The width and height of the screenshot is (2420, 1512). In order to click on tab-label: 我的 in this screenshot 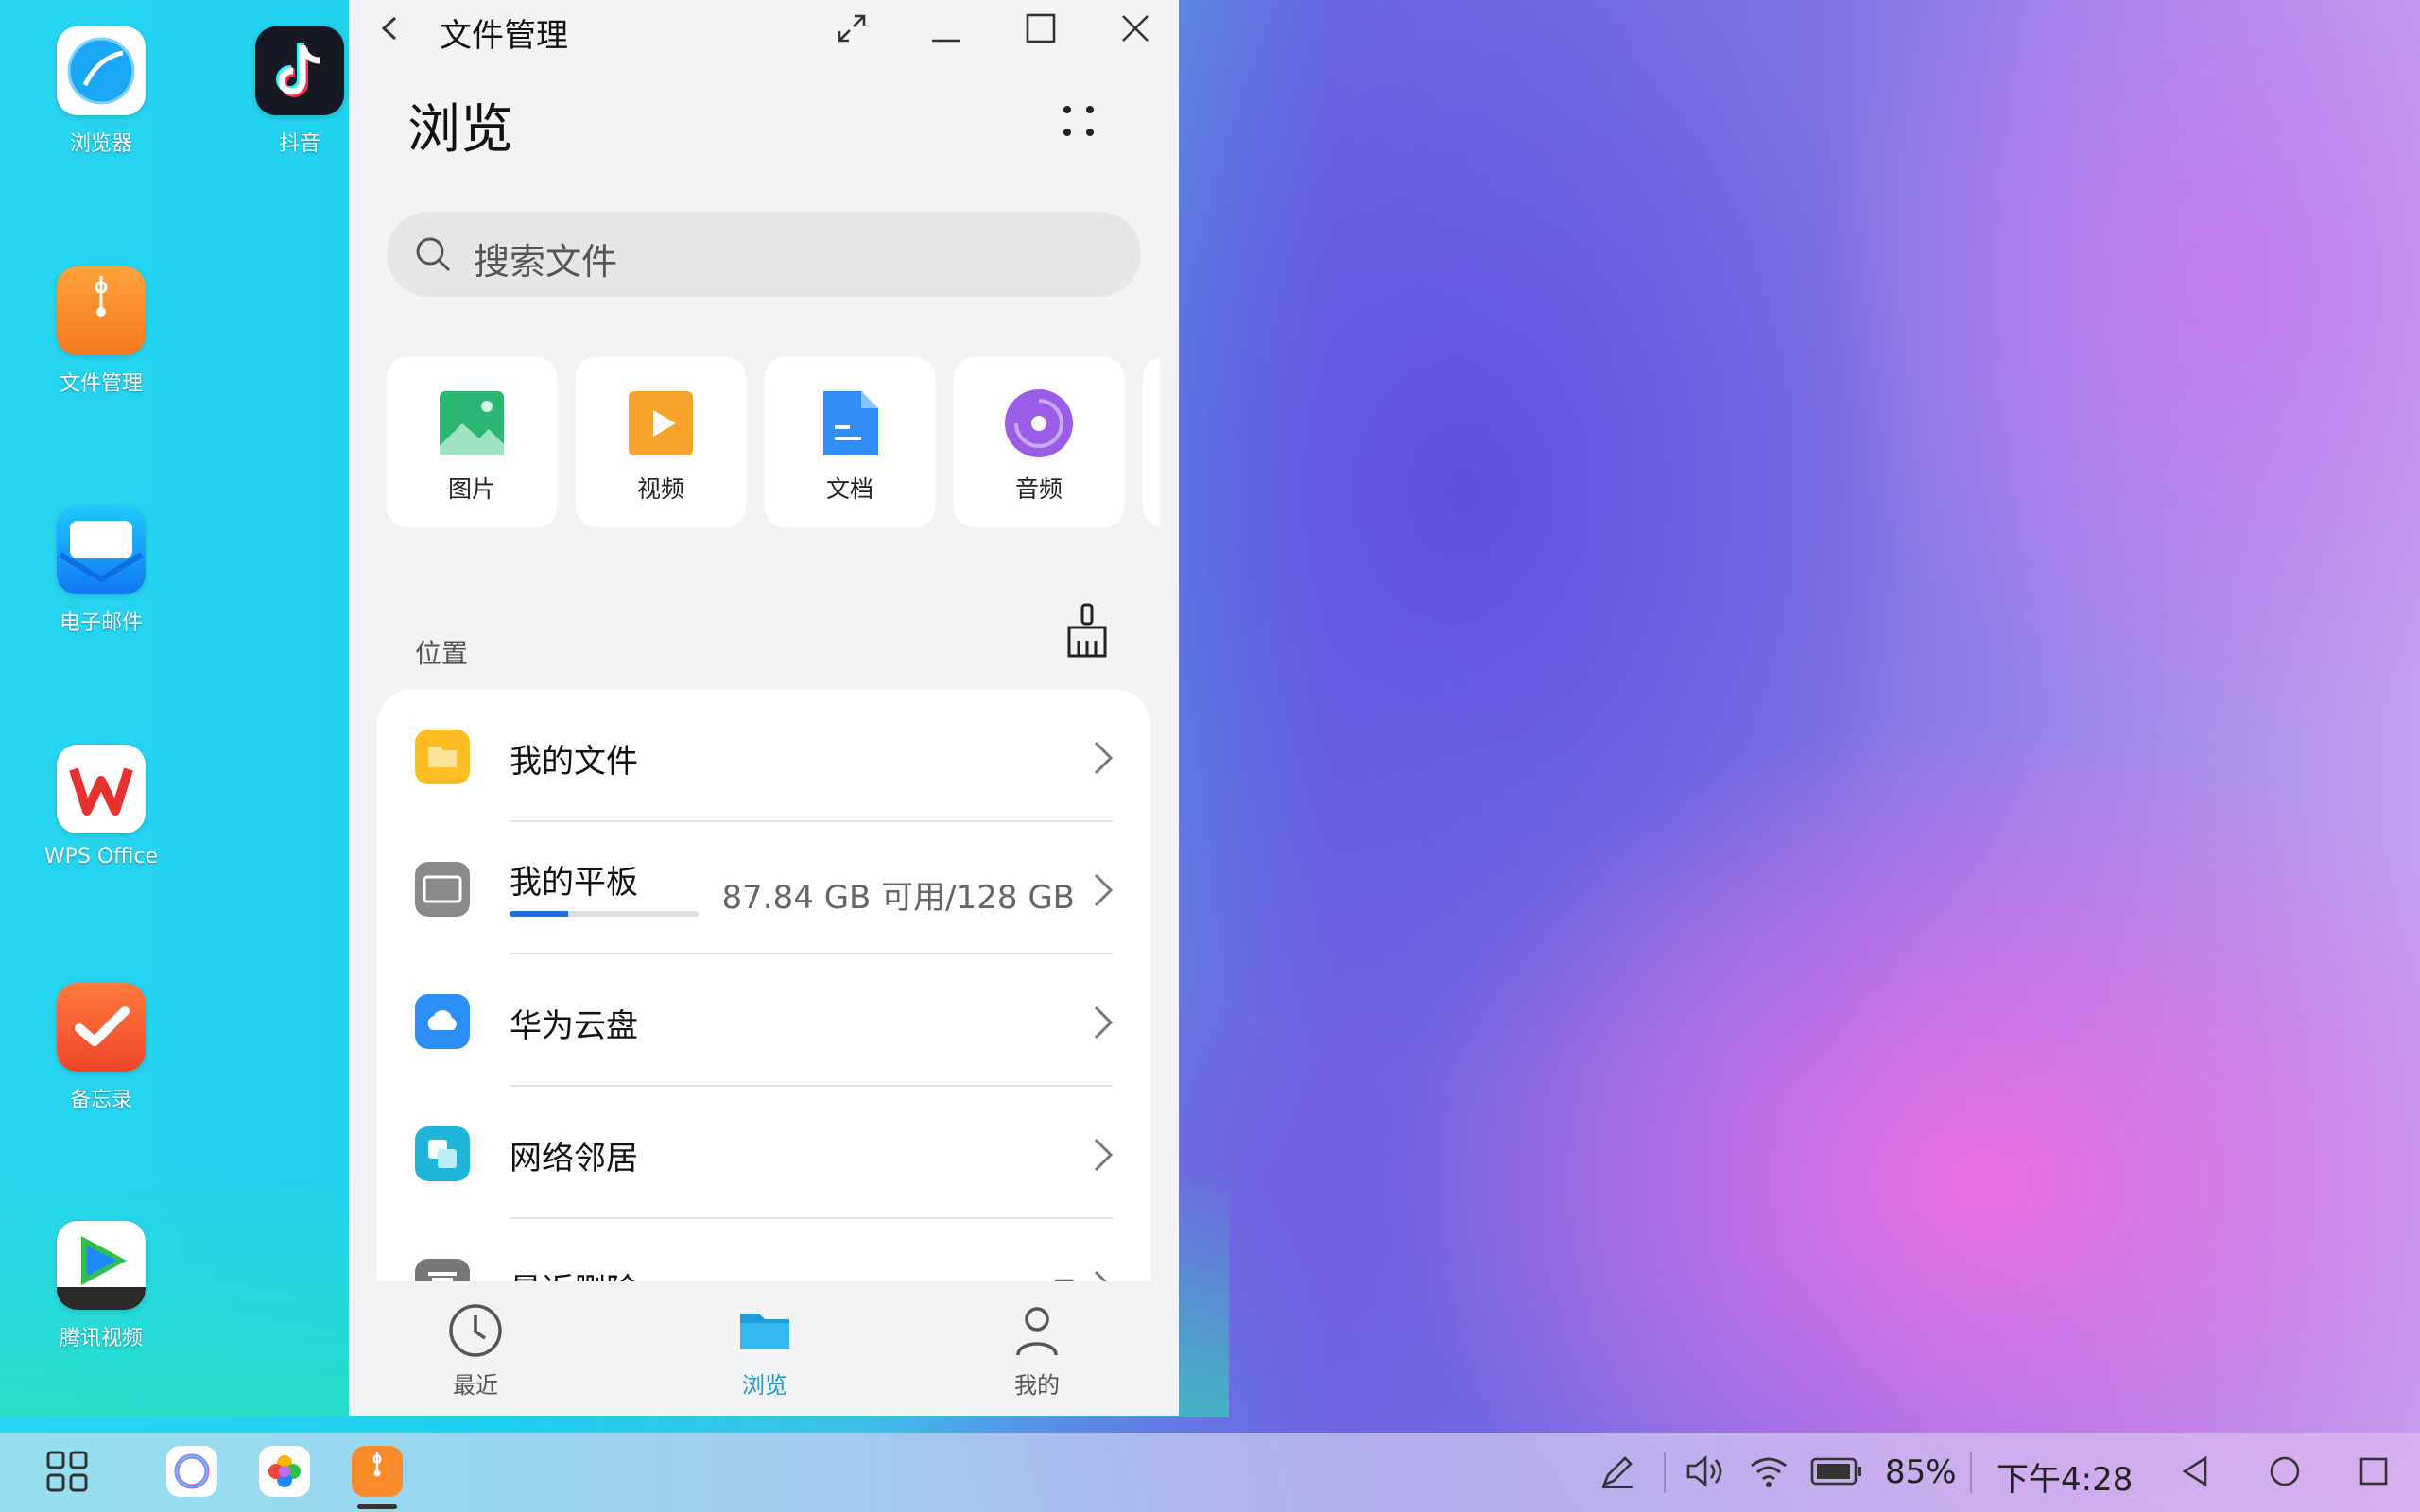, I will do `click(1037, 1385)`.